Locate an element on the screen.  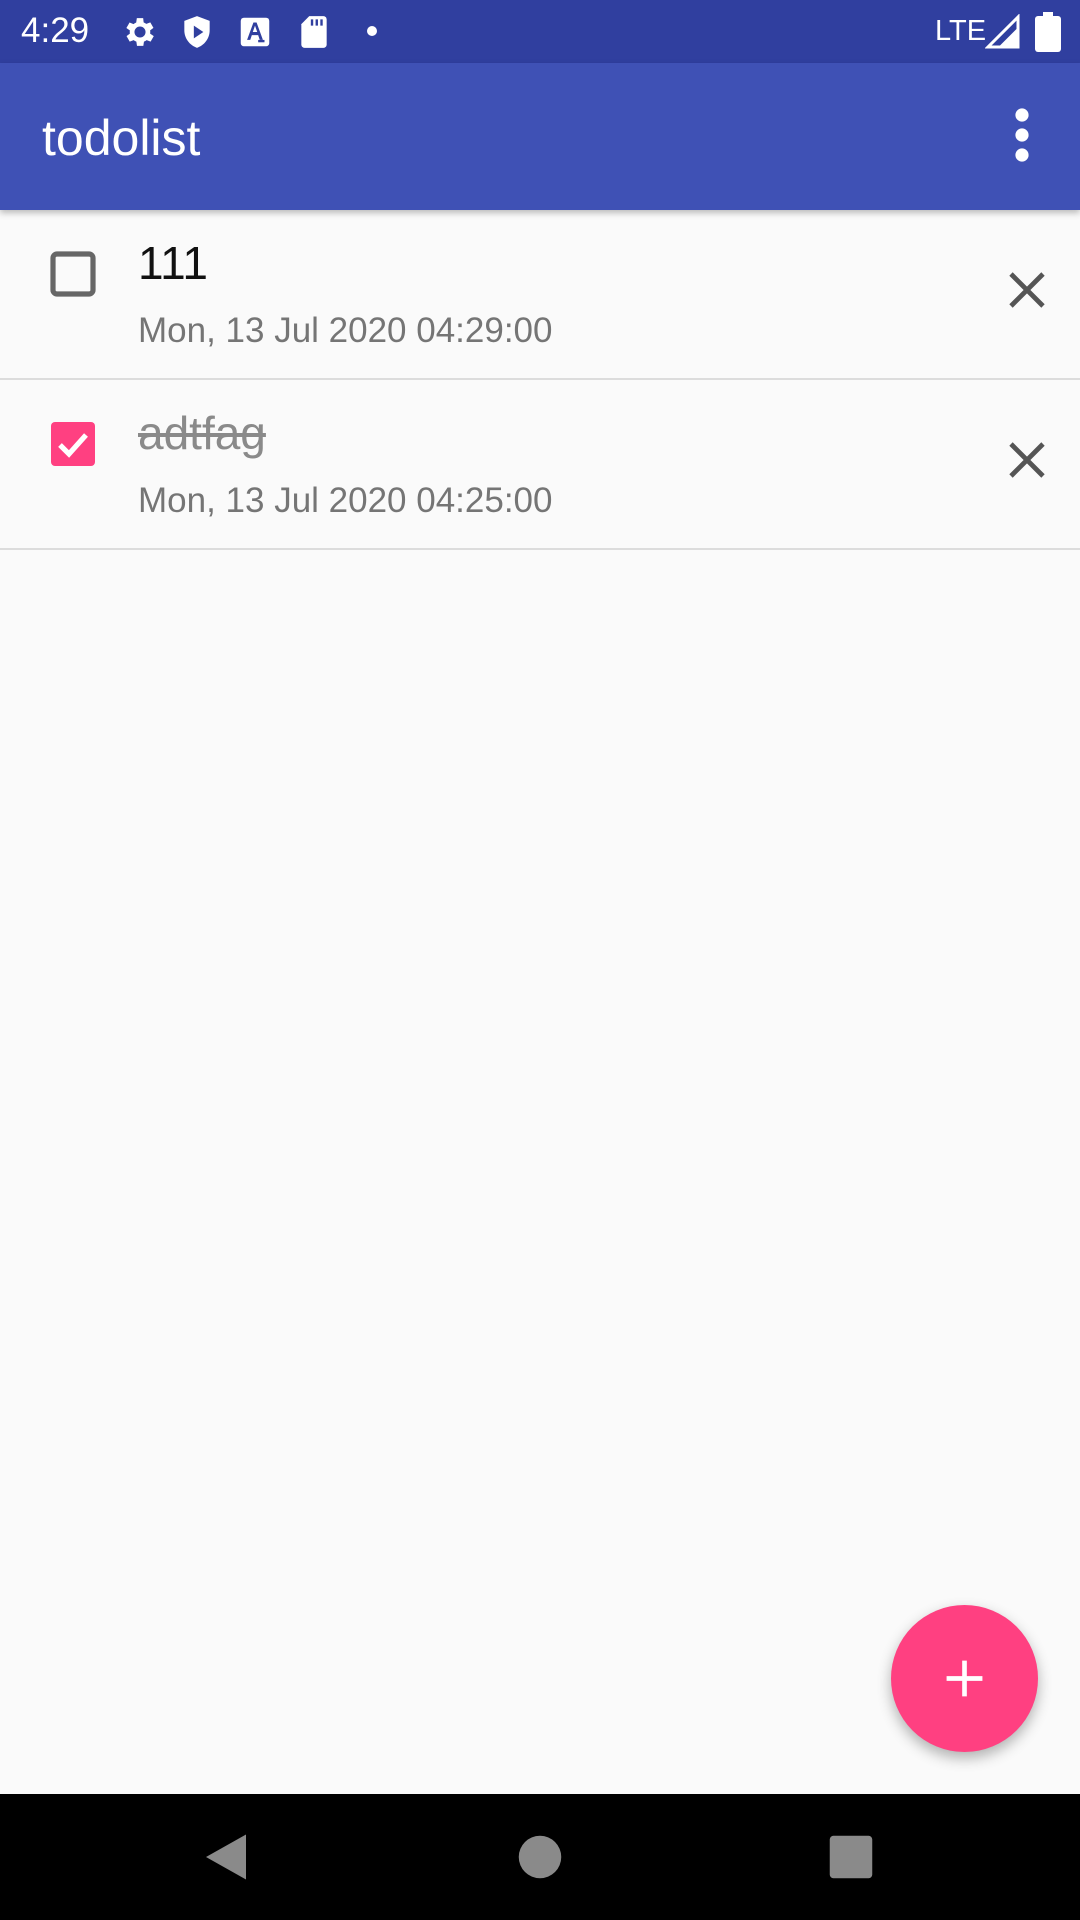
todo-date: Mon, 13 Jul 2020 04:29:00 is located at coordinates (345, 330).